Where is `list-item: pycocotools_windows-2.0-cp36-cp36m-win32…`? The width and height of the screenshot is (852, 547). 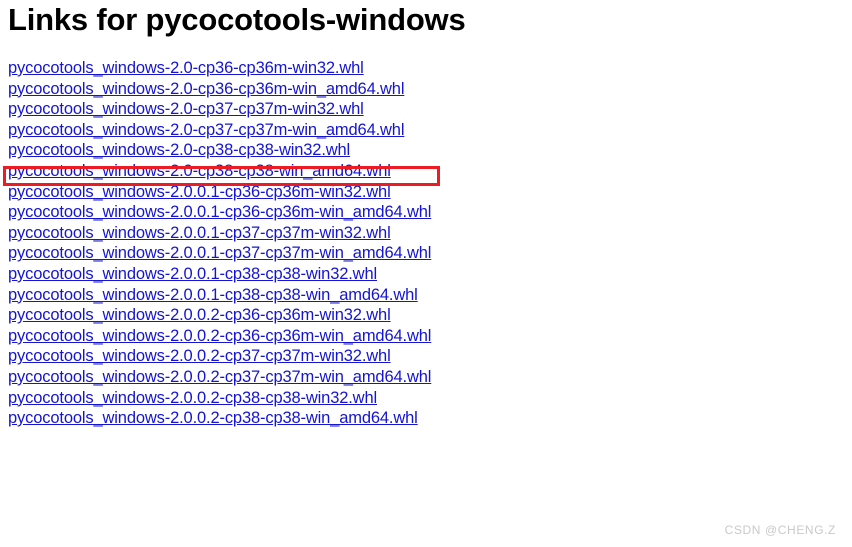
list-item: pycocotools_windows-2.0-cp36-cp36m-win32… is located at coordinates (219, 68).